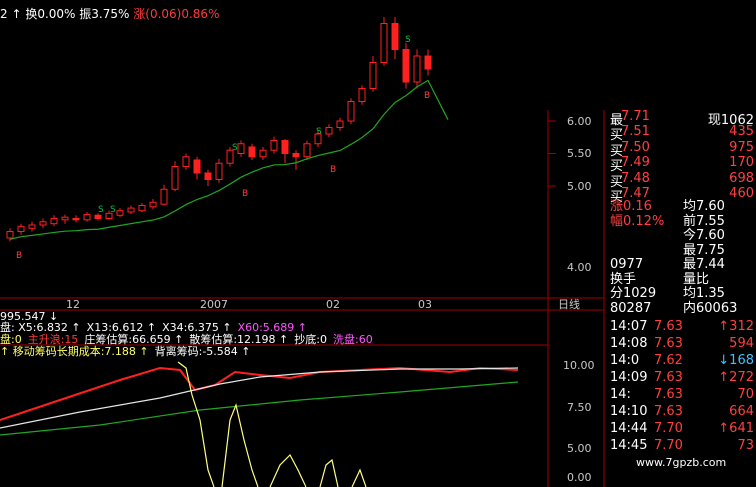  What do you see at coordinates (633, 293) in the screenshot?
I see `stat-left: 分1029` at bounding box center [633, 293].